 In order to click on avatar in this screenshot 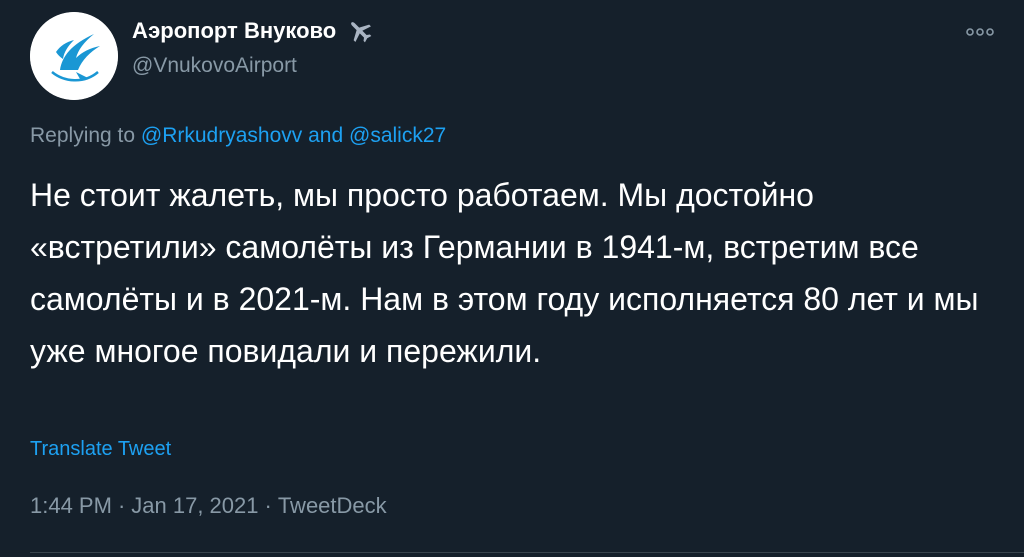, I will do `click(74, 56)`.